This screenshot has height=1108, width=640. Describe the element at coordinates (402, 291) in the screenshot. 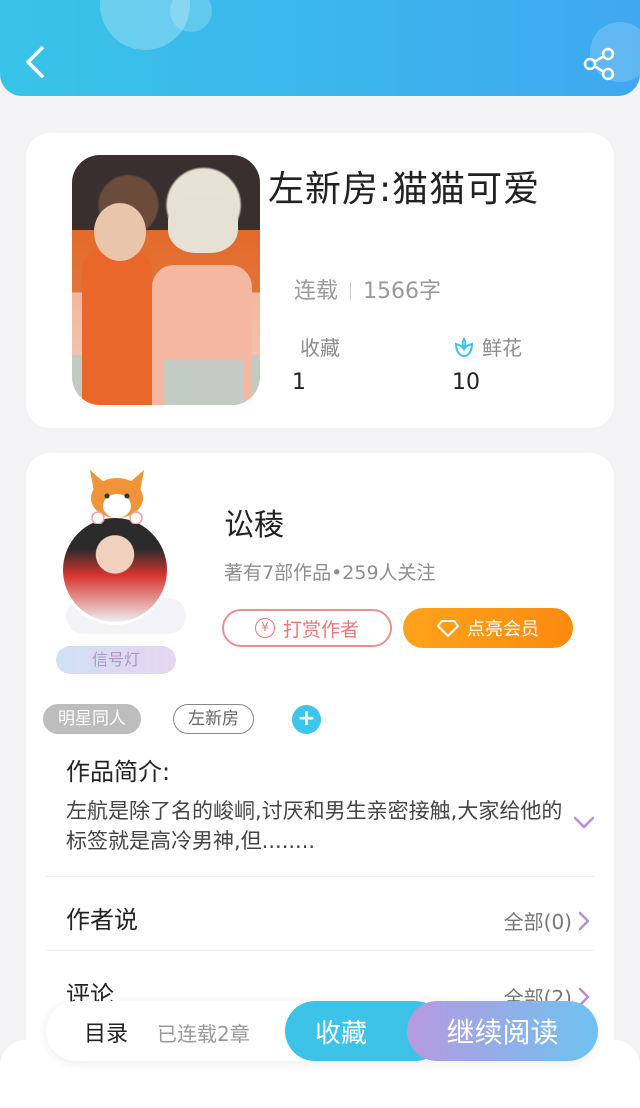

I see `word-count: 1566字` at that location.